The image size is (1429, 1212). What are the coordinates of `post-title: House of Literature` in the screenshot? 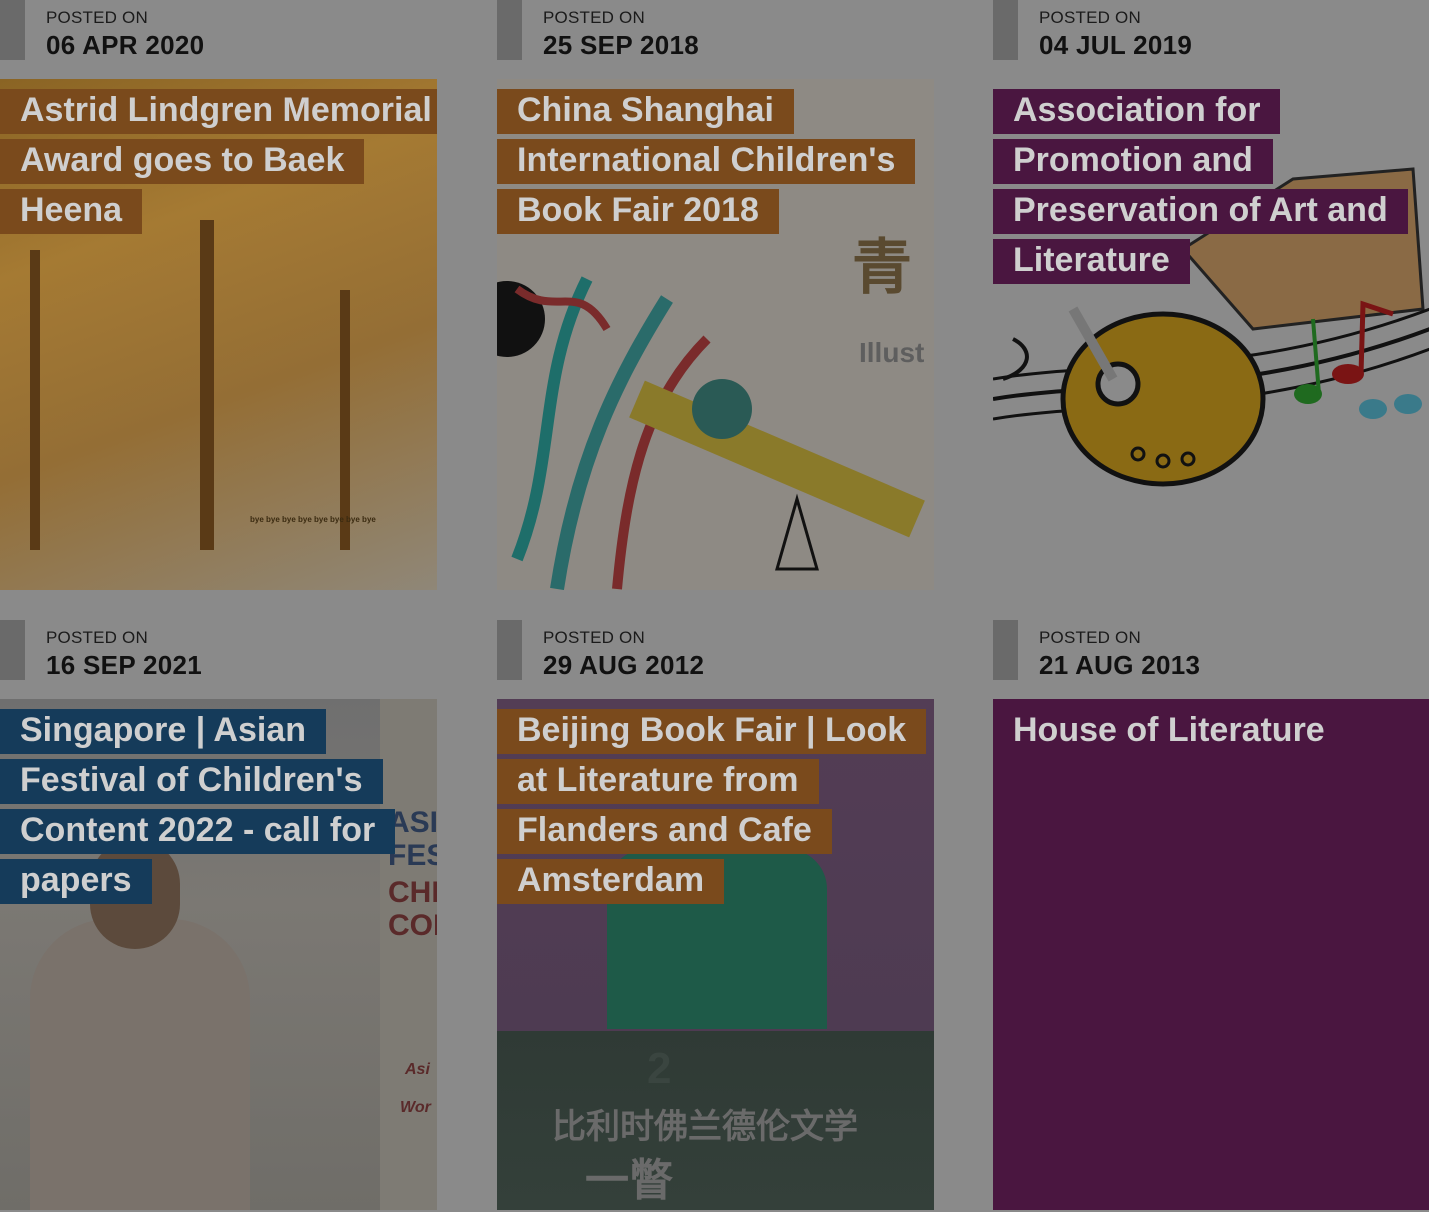 It's located at (1211, 730).